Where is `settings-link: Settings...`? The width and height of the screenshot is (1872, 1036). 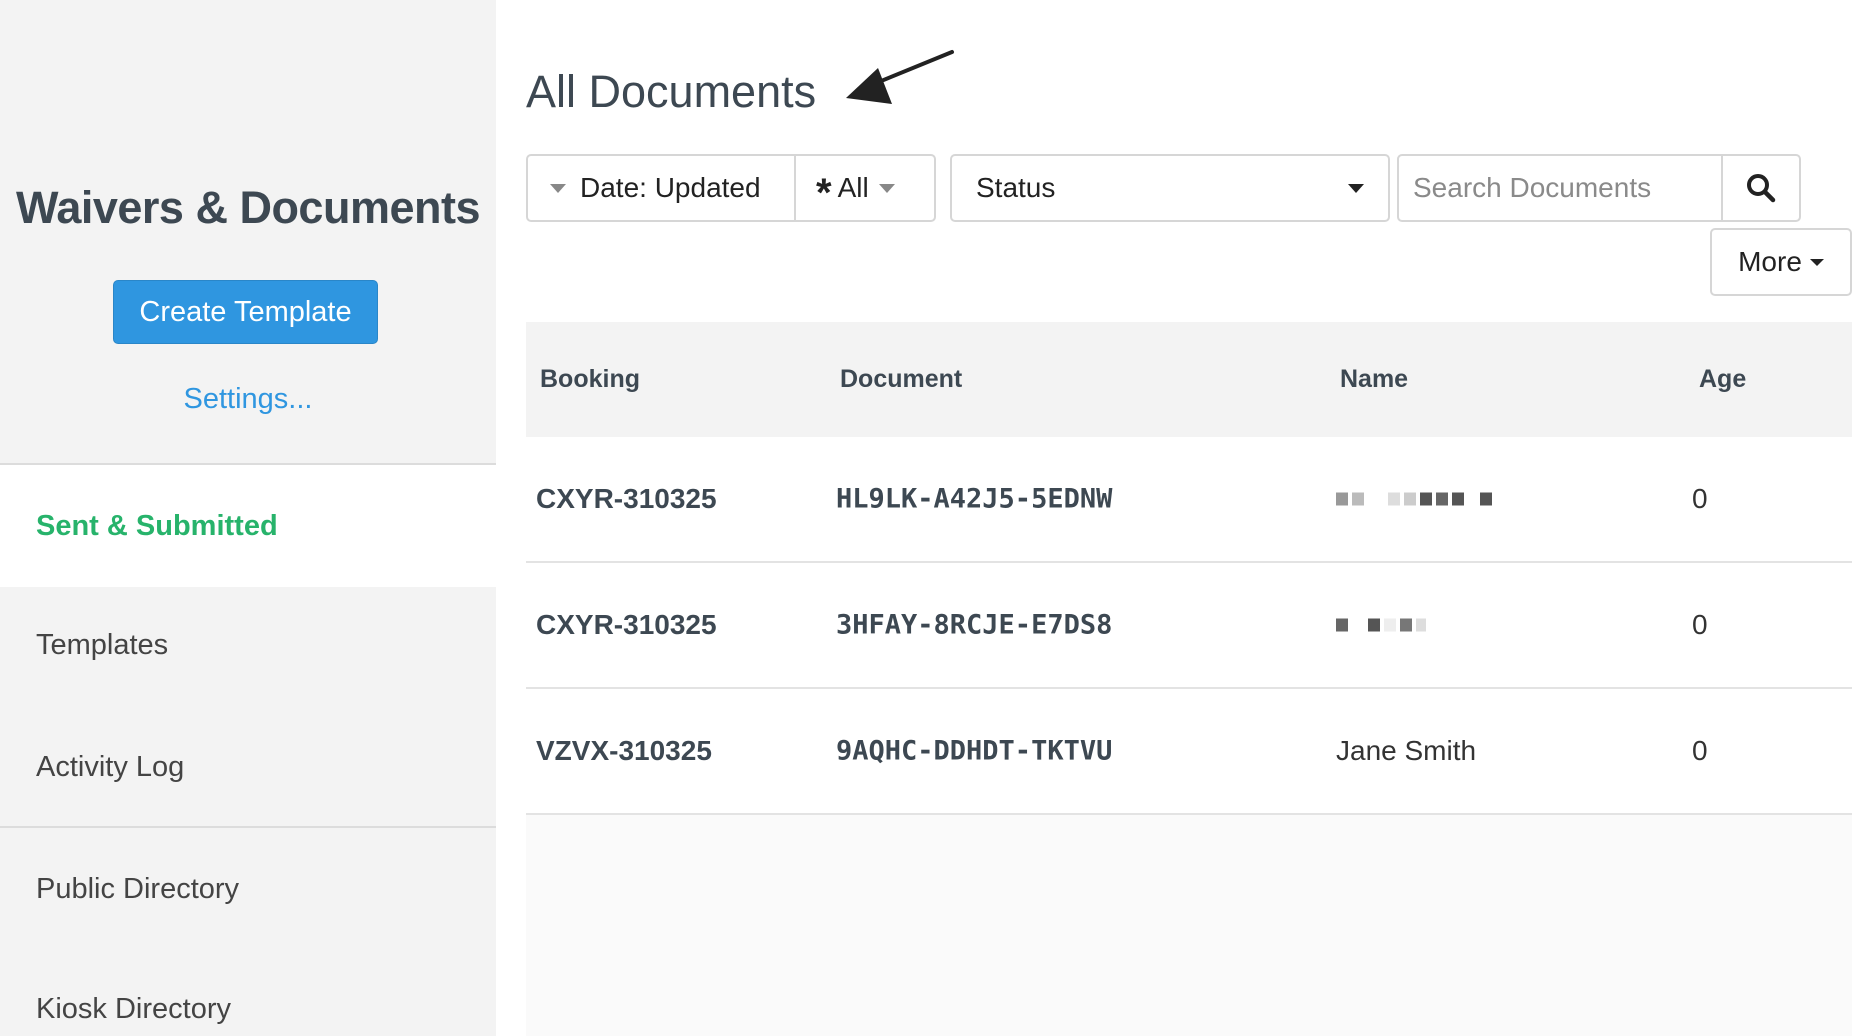 settings-link: Settings... is located at coordinates (248, 399).